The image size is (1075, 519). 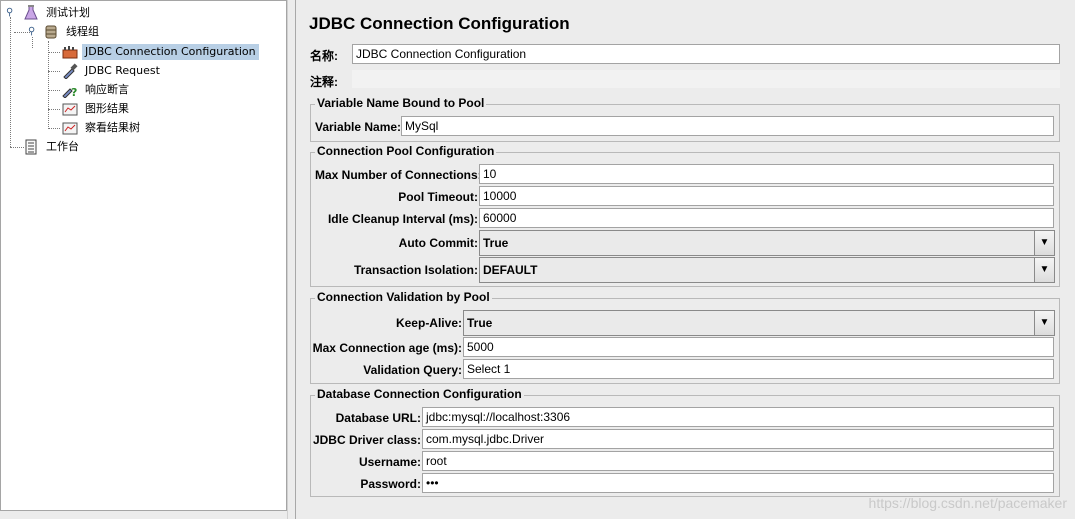 I want to click on transaction-isolation-select: DEFAULT ▼, so click(x=767, y=270).